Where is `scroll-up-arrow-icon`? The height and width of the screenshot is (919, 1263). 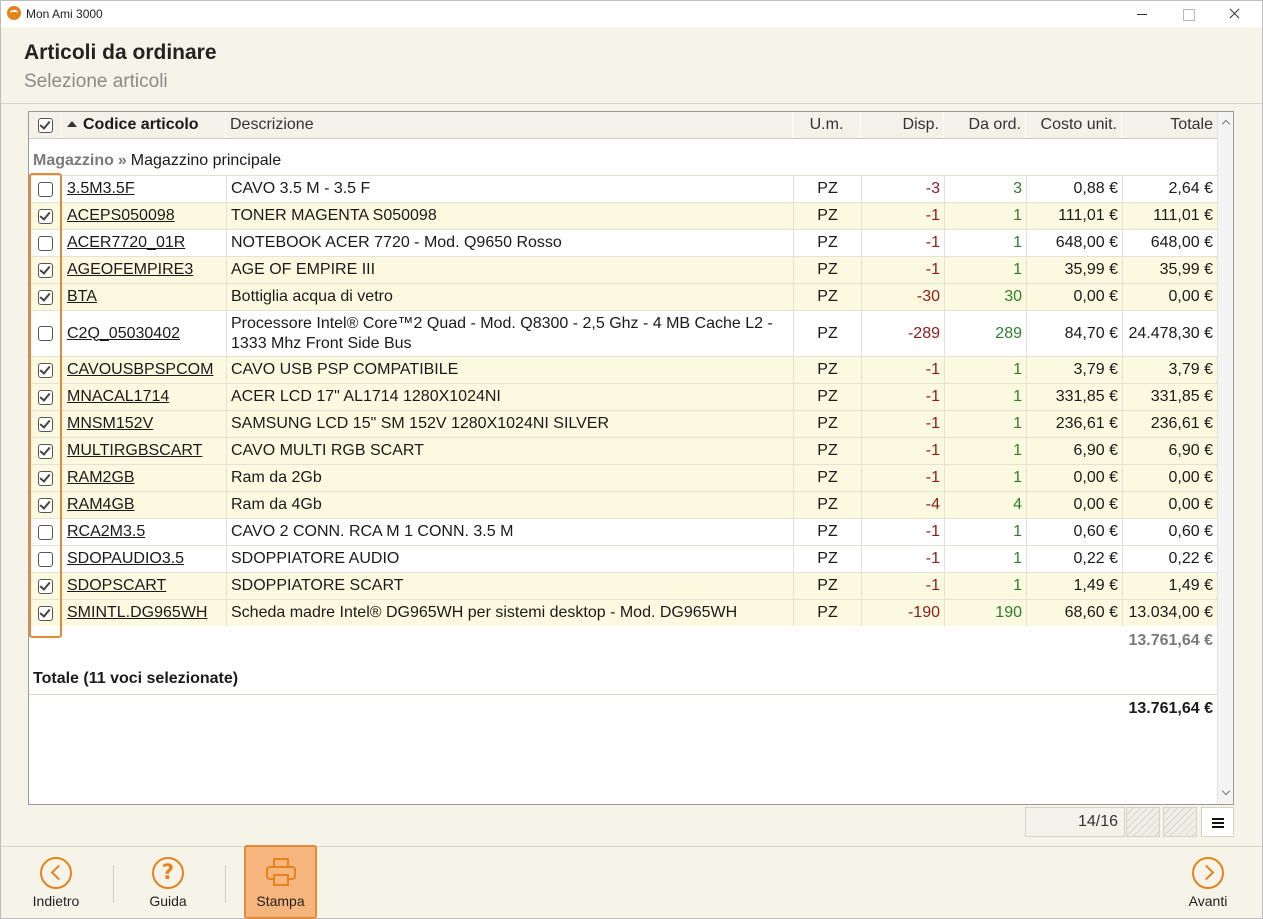
scroll-up-arrow-icon is located at coordinates (1226, 124).